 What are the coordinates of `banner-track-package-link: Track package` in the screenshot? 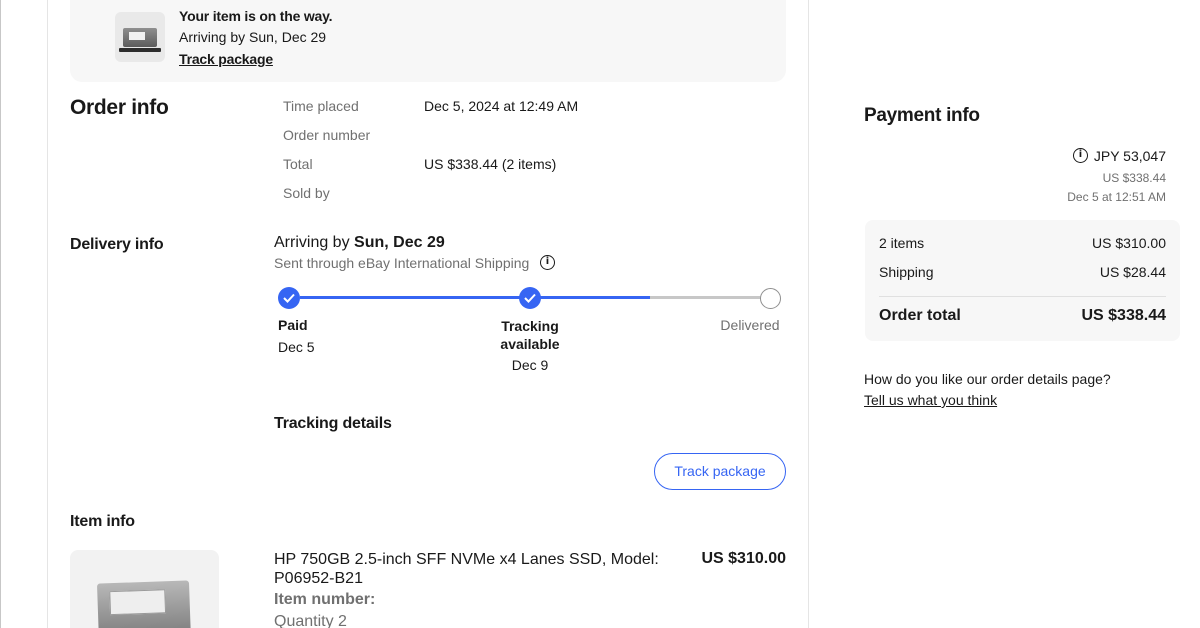 It's located at (226, 59).